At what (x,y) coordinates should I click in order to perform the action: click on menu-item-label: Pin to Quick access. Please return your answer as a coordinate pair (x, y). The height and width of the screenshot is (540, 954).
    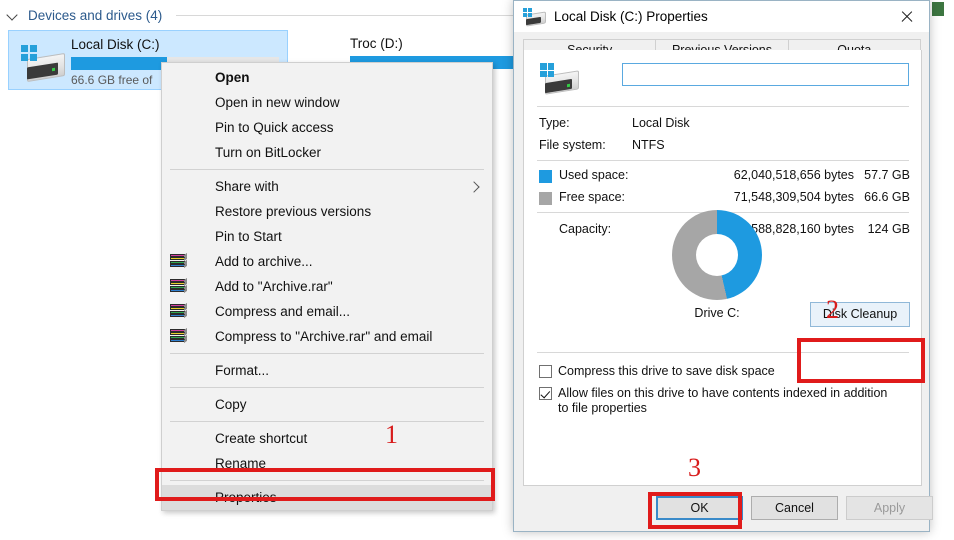
    Looking at the image, I should click on (274, 127).